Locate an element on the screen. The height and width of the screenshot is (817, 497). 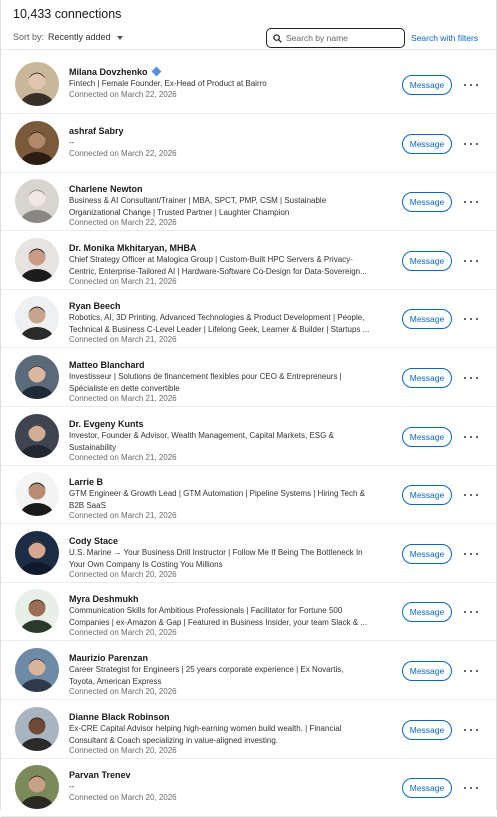
connection-name-line: Milana Dovzhenko is located at coordinates (231, 72).